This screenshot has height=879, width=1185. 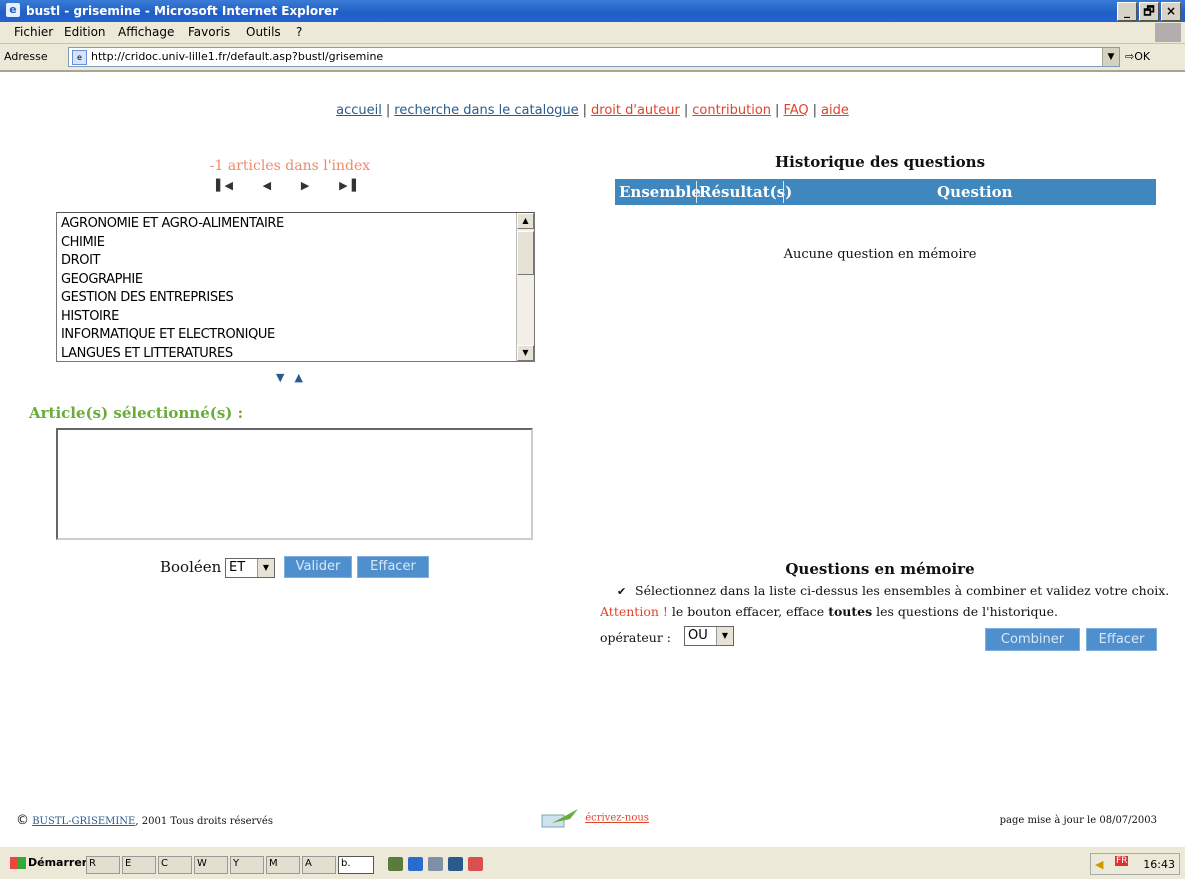 I want to click on footer-update-date: page mise à jour le 08/07/2003, so click(x=1078, y=820).